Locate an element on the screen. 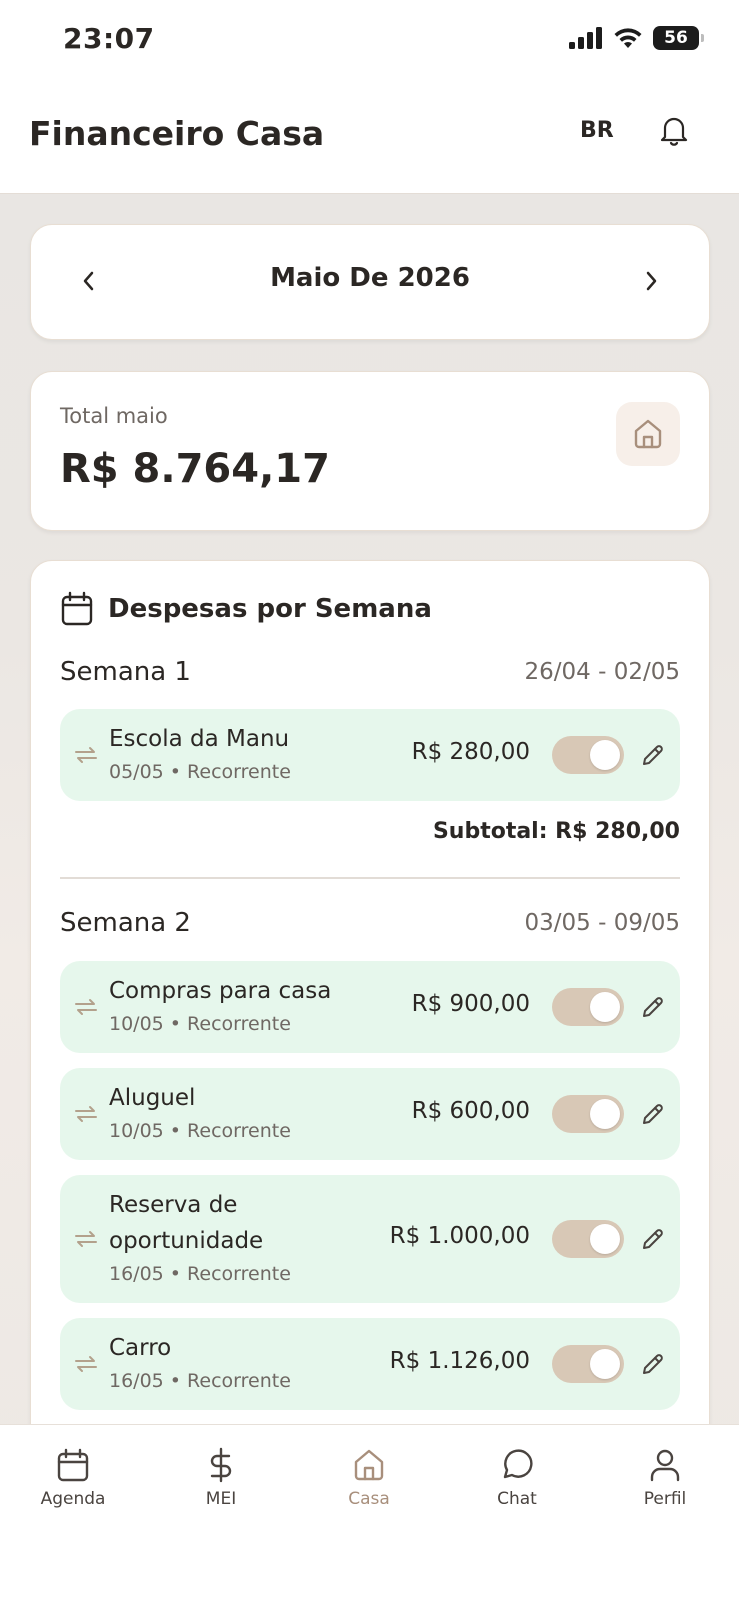 The image size is (739, 1600). expense-name-line-1: Reserva de is located at coordinates (173, 1205).